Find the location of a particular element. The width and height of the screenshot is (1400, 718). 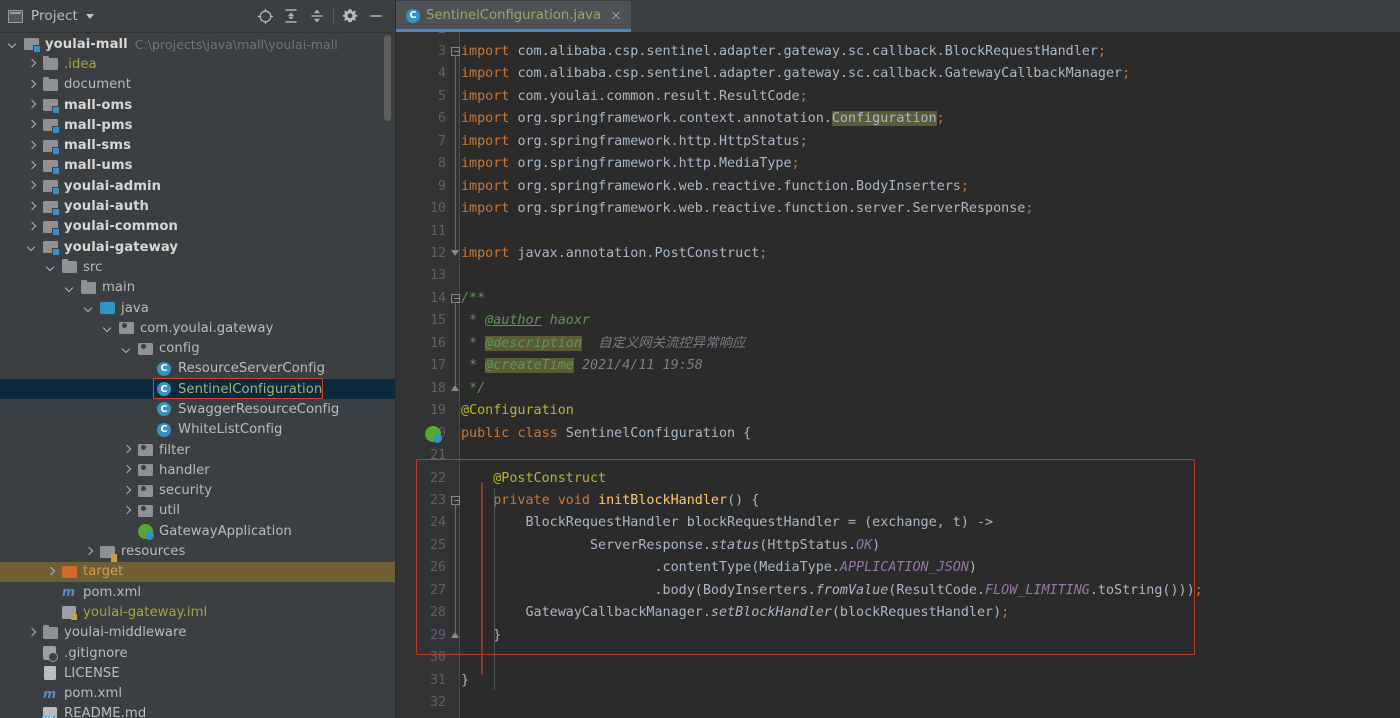

code-line: import javax.annotation.PostConstruct; is located at coordinates (614, 254).